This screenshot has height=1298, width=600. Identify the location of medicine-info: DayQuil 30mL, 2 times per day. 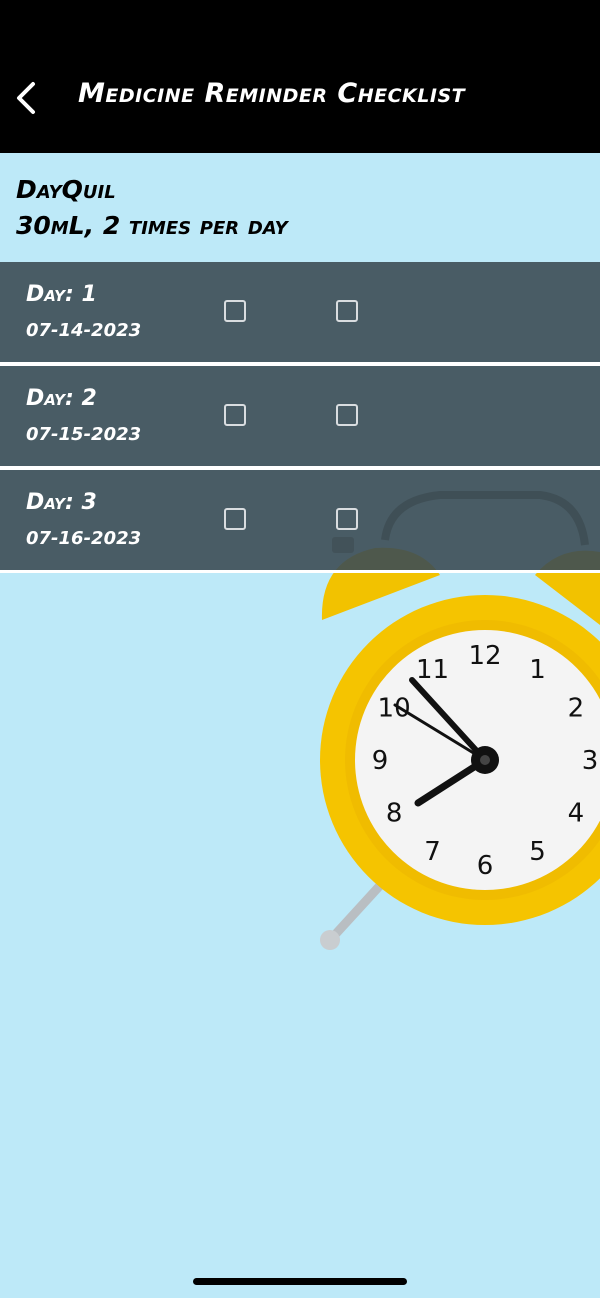
(152, 208).